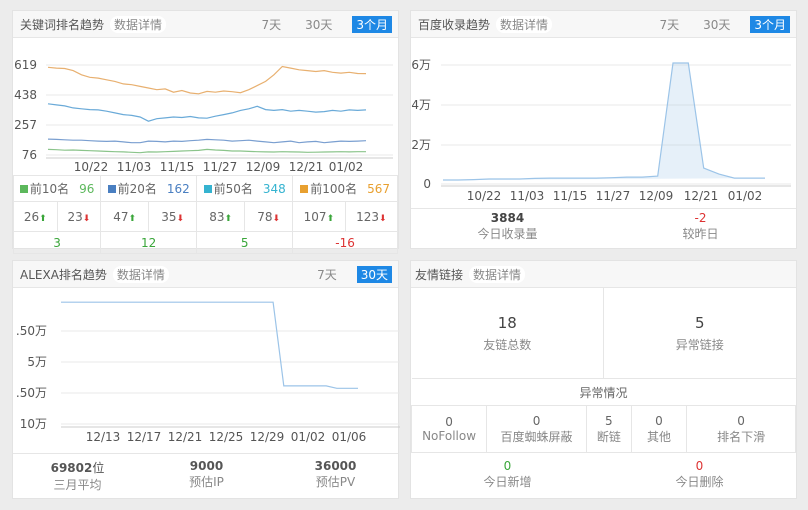 The image size is (808, 510). What do you see at coordinates (700, 234) in the screenshot?
I see `change-label: 较昨日` at bounding box center [700, 234].